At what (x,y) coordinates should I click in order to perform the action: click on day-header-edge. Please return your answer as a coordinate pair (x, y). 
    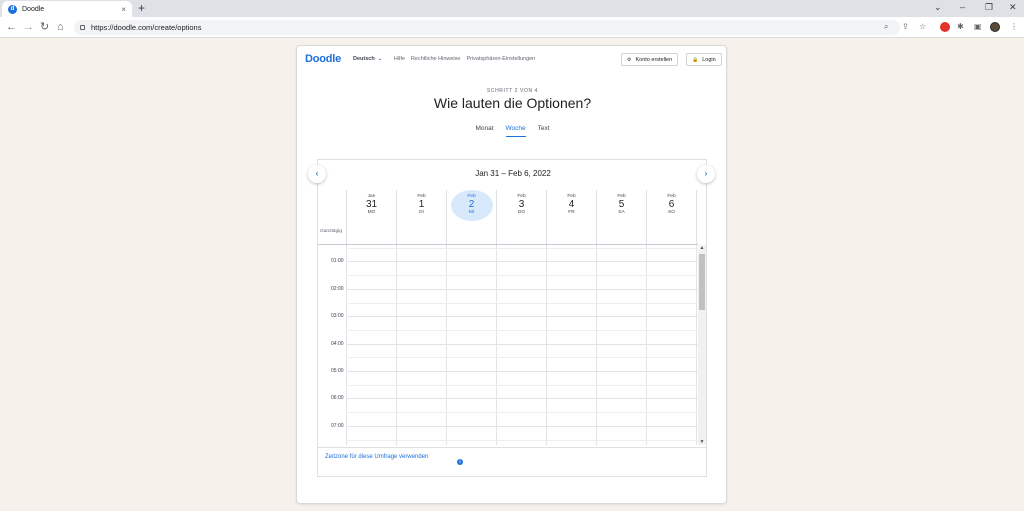
    Looking at the image, I should click on (697, 217).